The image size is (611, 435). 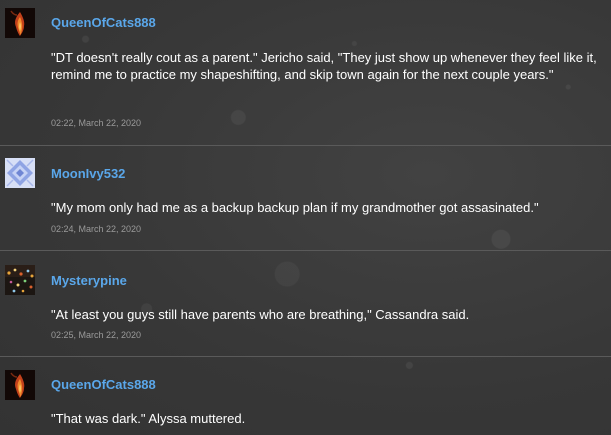 What do you see at coordinates (96, 123) in the screenshot?
I see `comment-timestamp: 02:22, March 22, 2020` at bounding box center [96, 123].